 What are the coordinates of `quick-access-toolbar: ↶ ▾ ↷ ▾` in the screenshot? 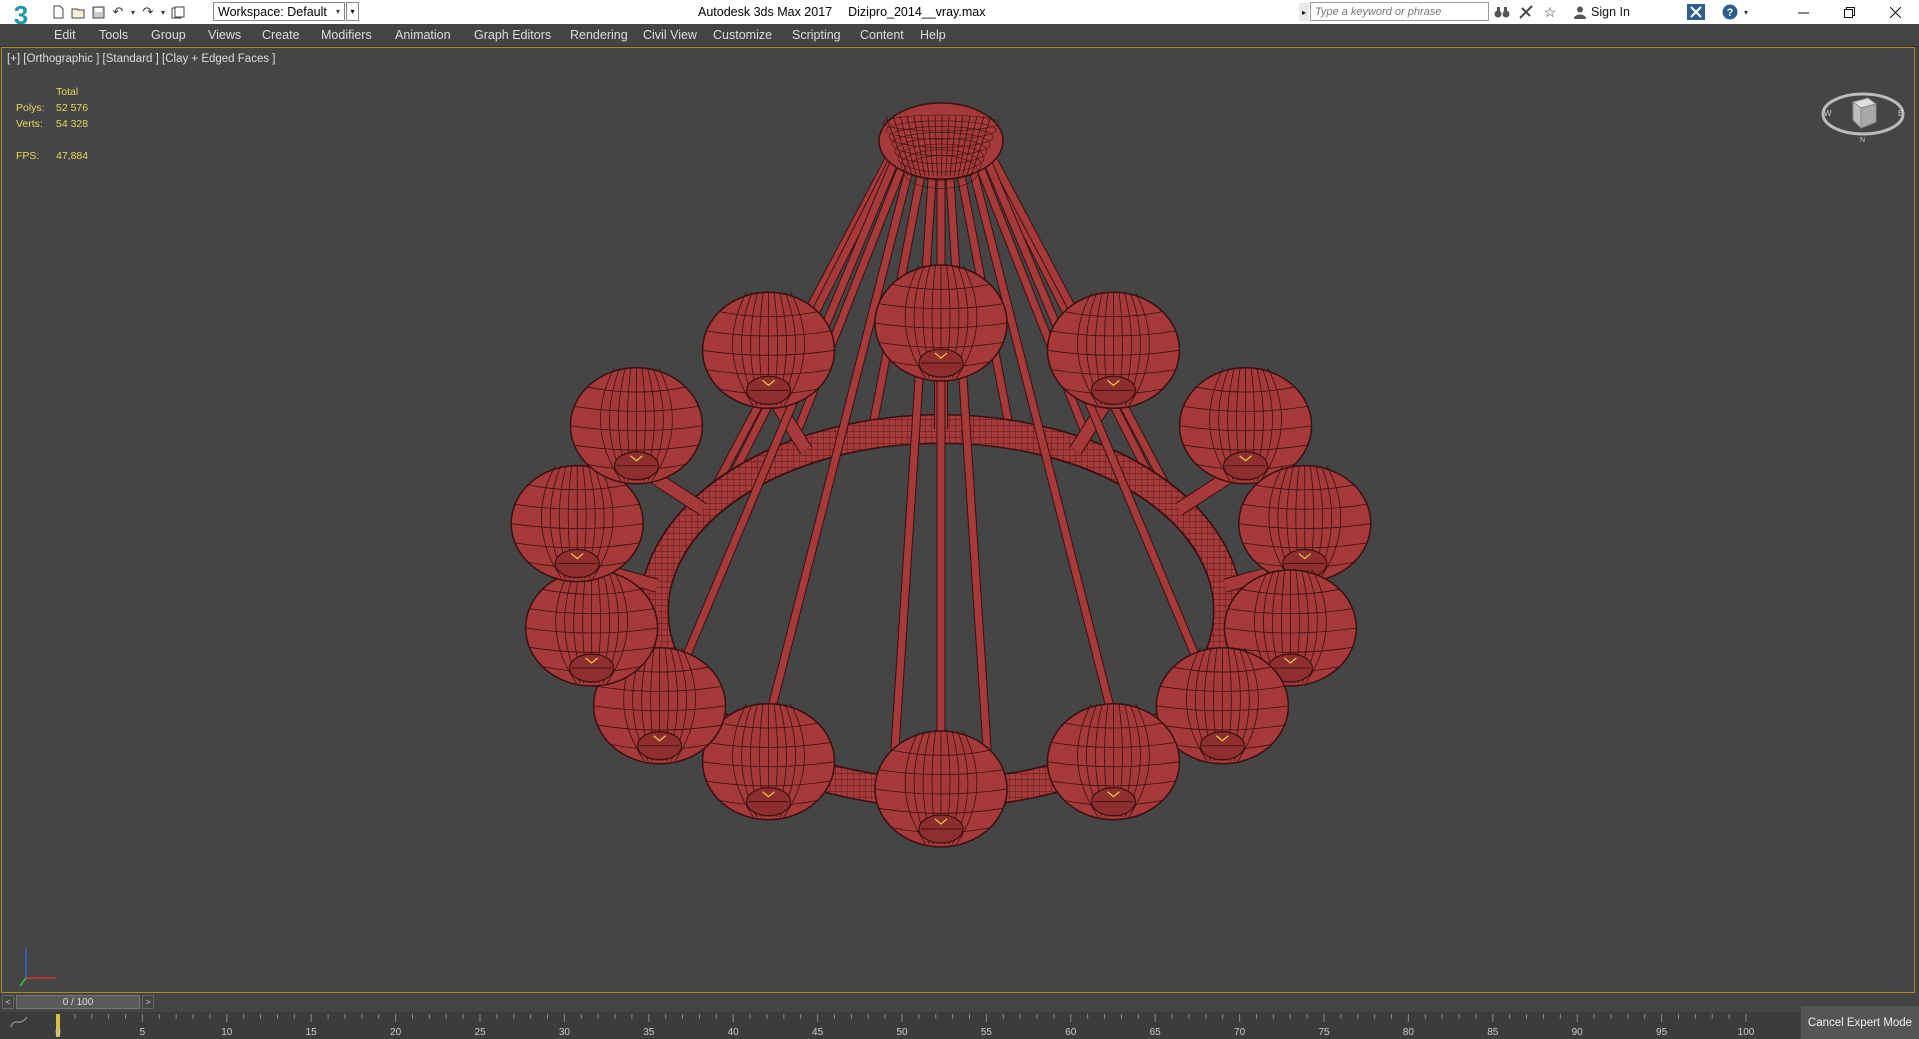 It's located at (118, 12).